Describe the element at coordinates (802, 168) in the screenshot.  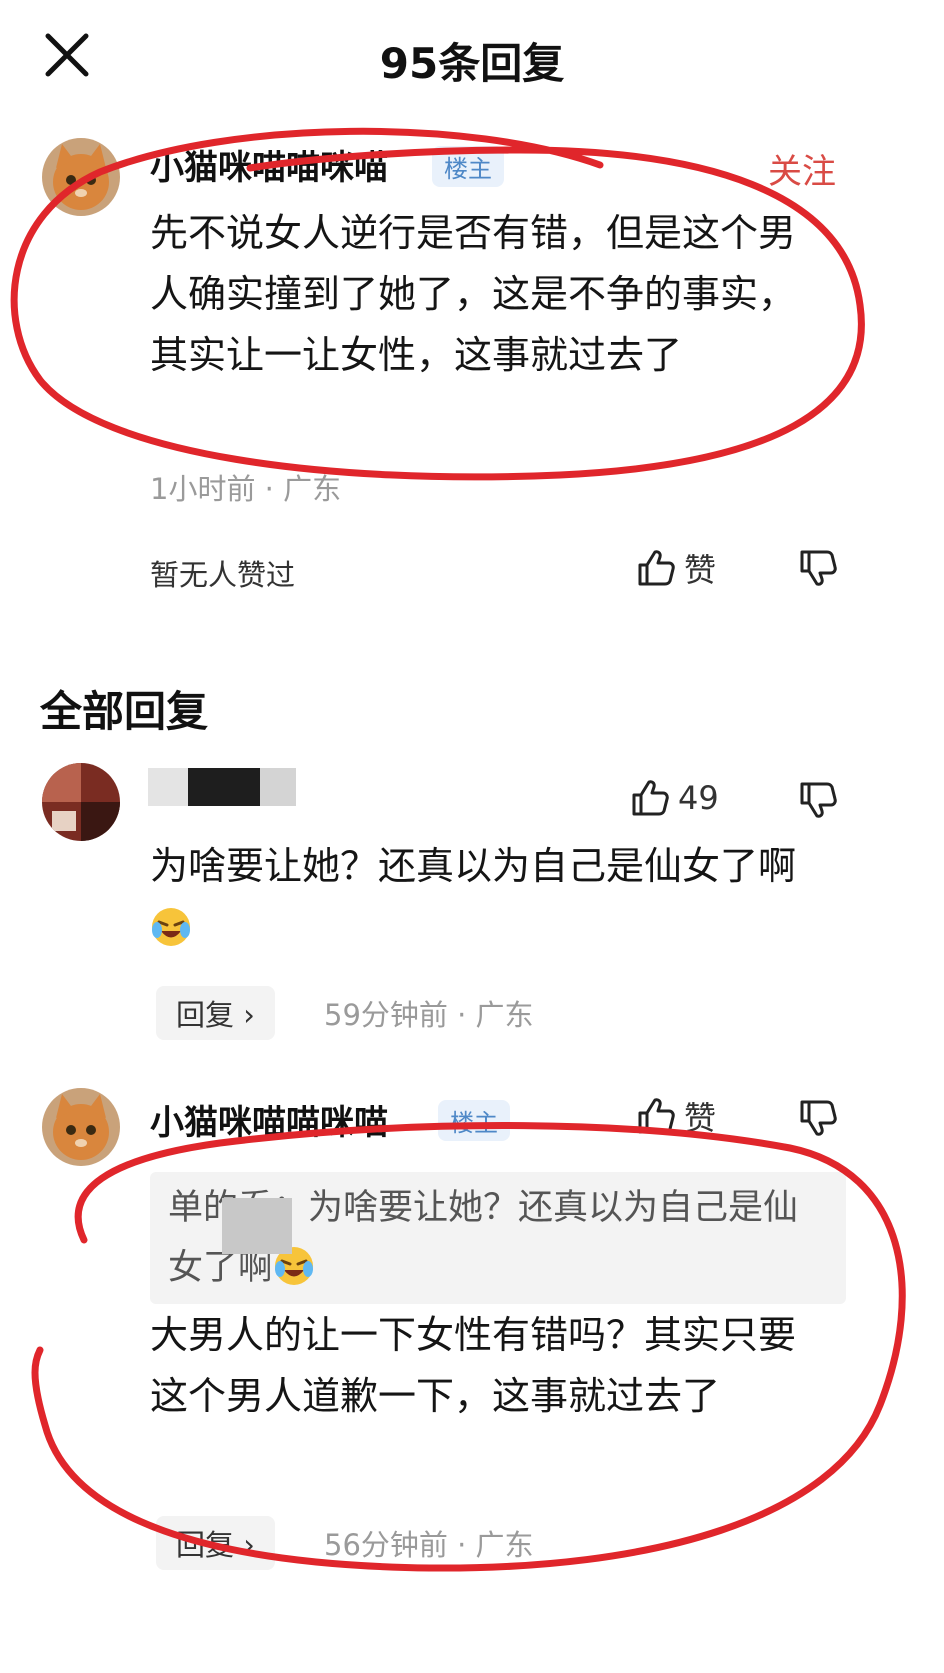
I see `follow-button: 关注` at that location.